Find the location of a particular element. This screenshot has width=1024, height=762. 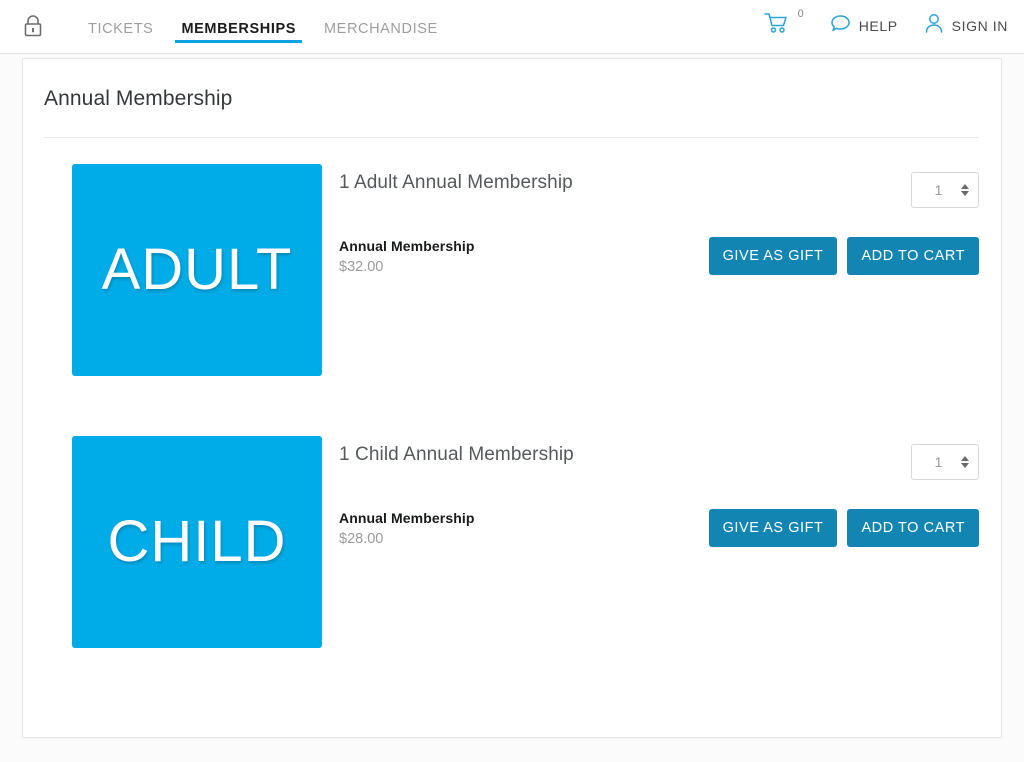

header-actions: 0 HELP SIGN IN is located at coordinates (885, 24).